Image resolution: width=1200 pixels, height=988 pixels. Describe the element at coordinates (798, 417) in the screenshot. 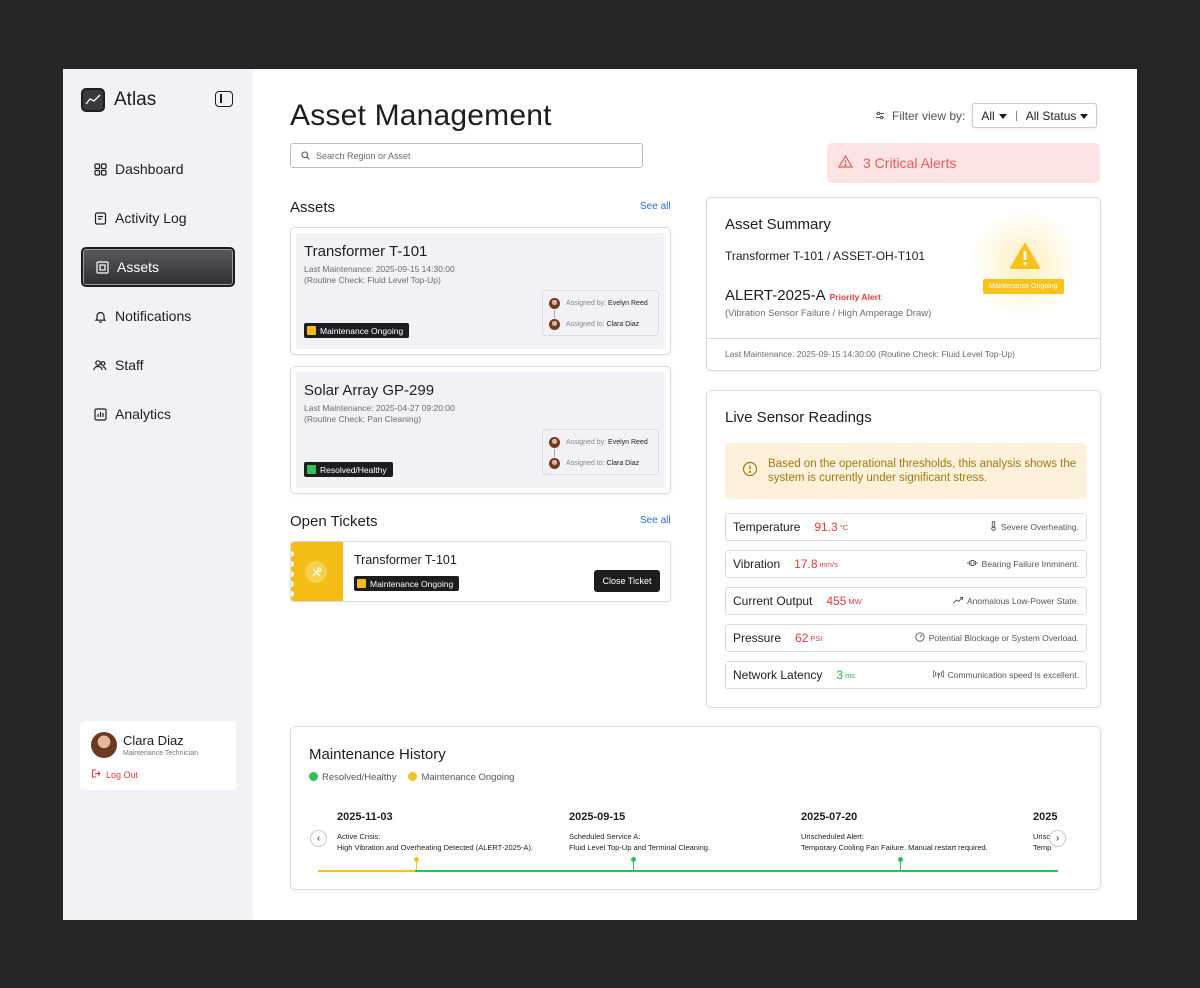

I see `live-sensor-title: Live Sensor Readings` at that location.